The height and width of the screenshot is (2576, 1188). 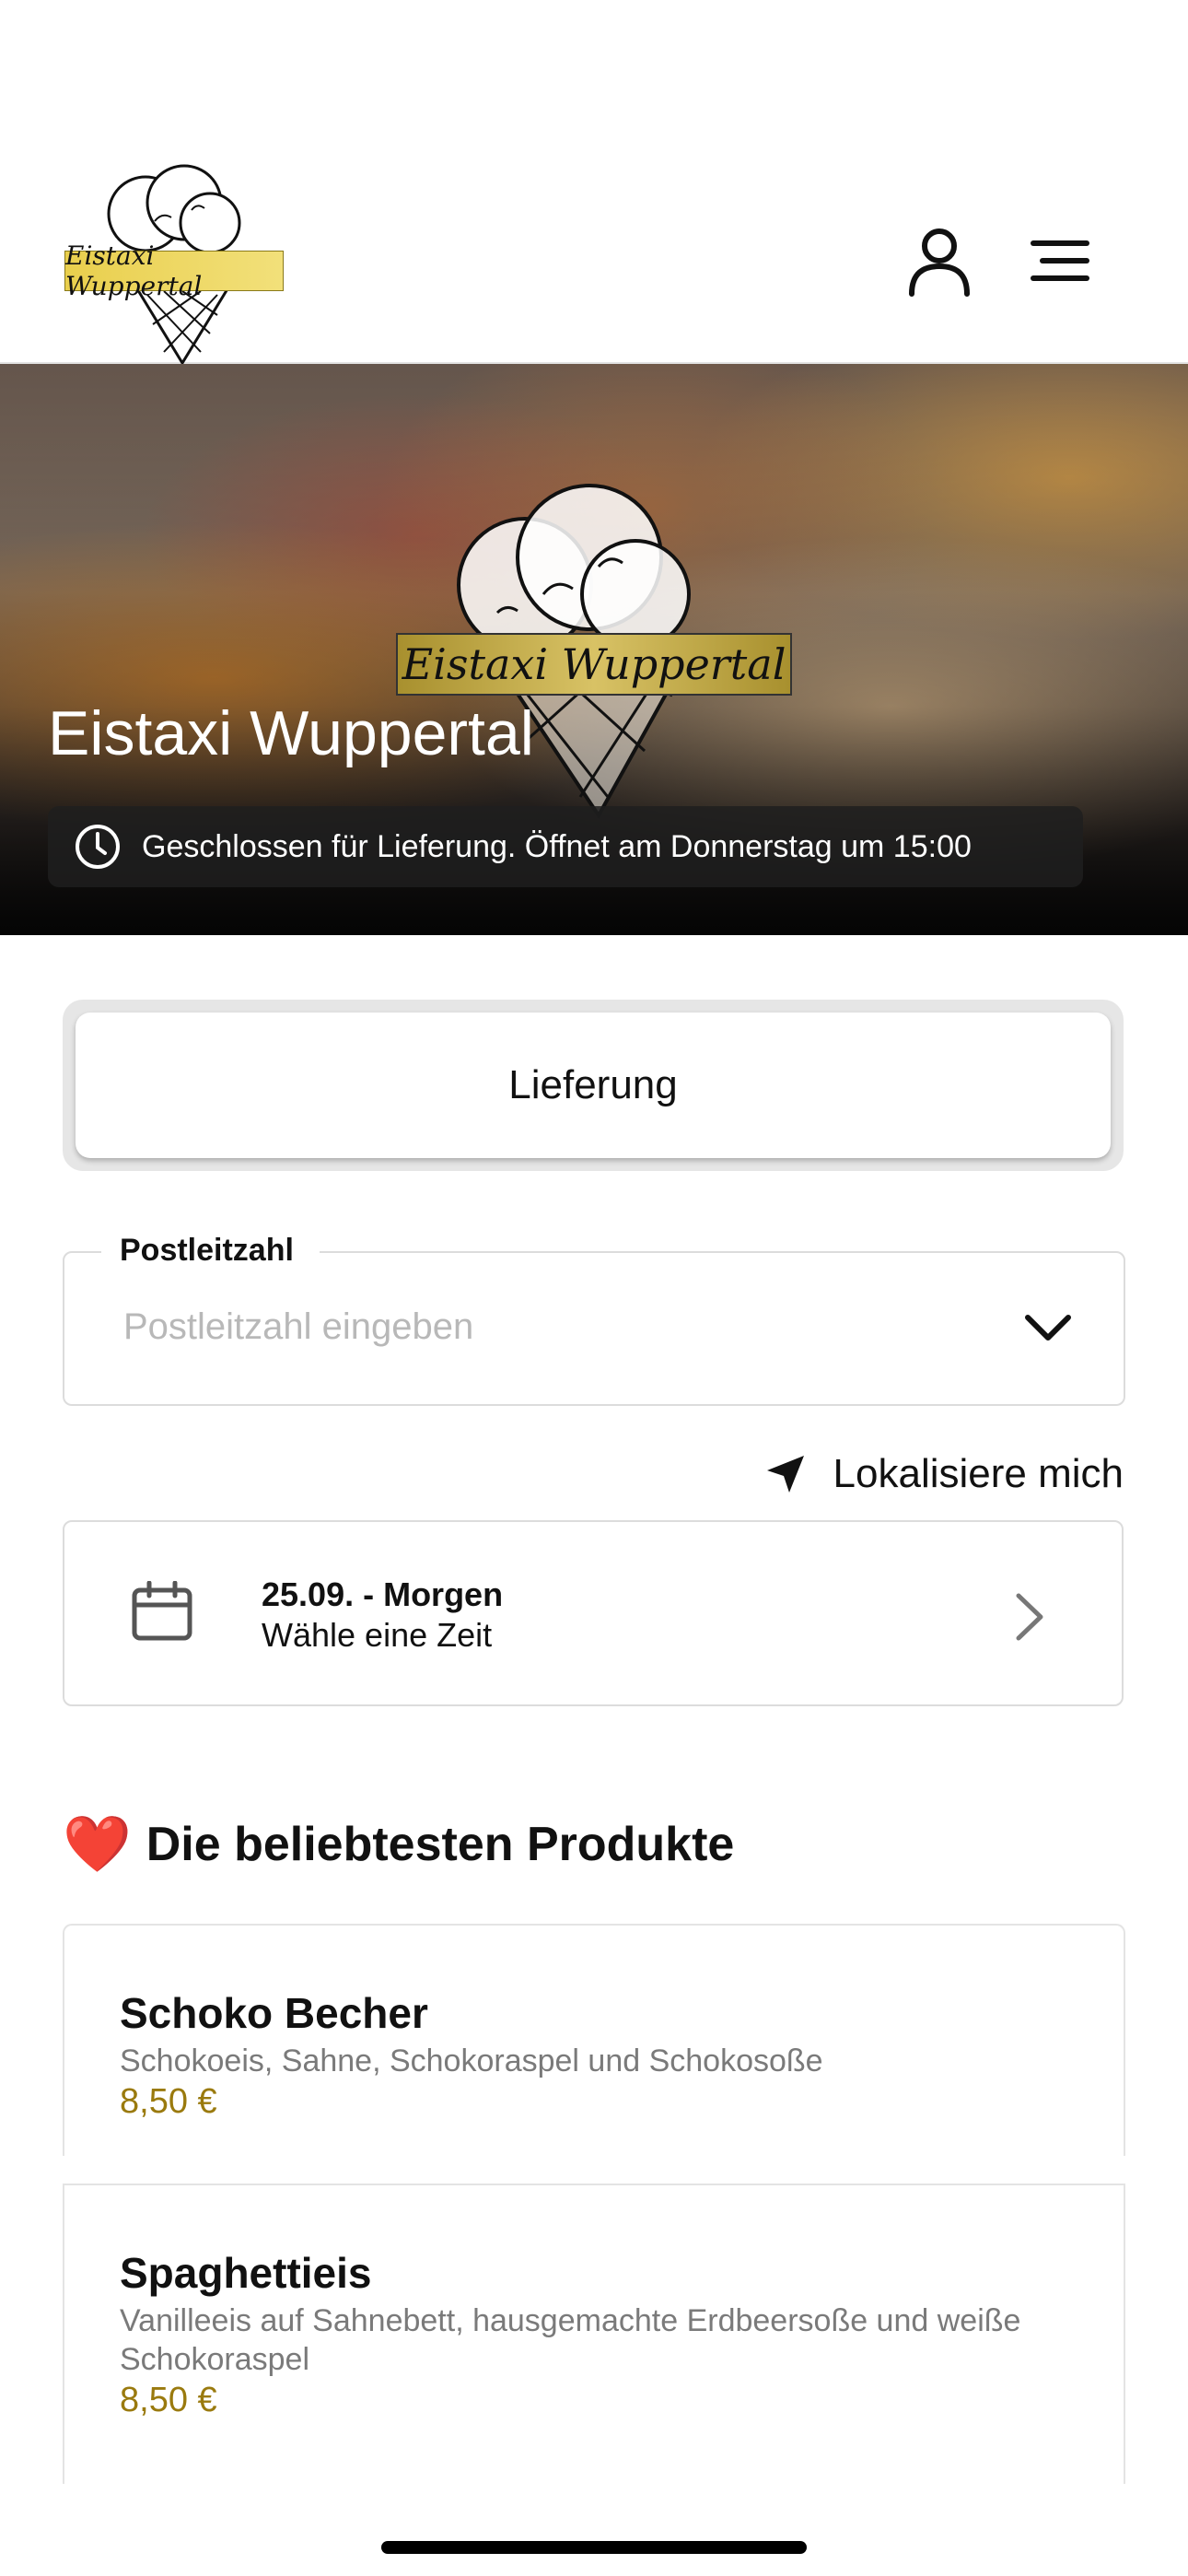 What do you see at coordinates (594, 664) in the screenshot?
I see `hero-logo-banner: Eistaxi Wuppertal` at bounding box center [594, 664].